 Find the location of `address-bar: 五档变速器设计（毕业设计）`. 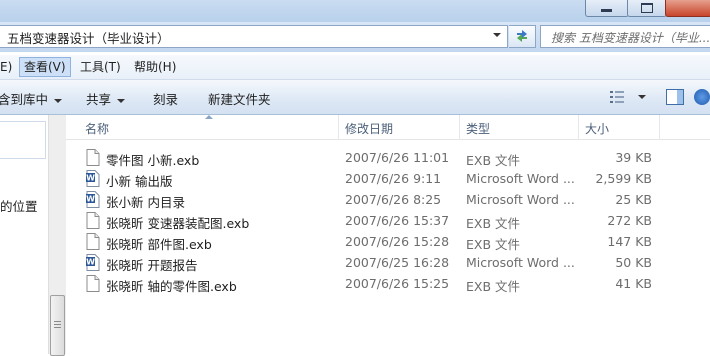

address-bar: 五档变速器设计（毕业设计） is located at coordinates (254, 36).